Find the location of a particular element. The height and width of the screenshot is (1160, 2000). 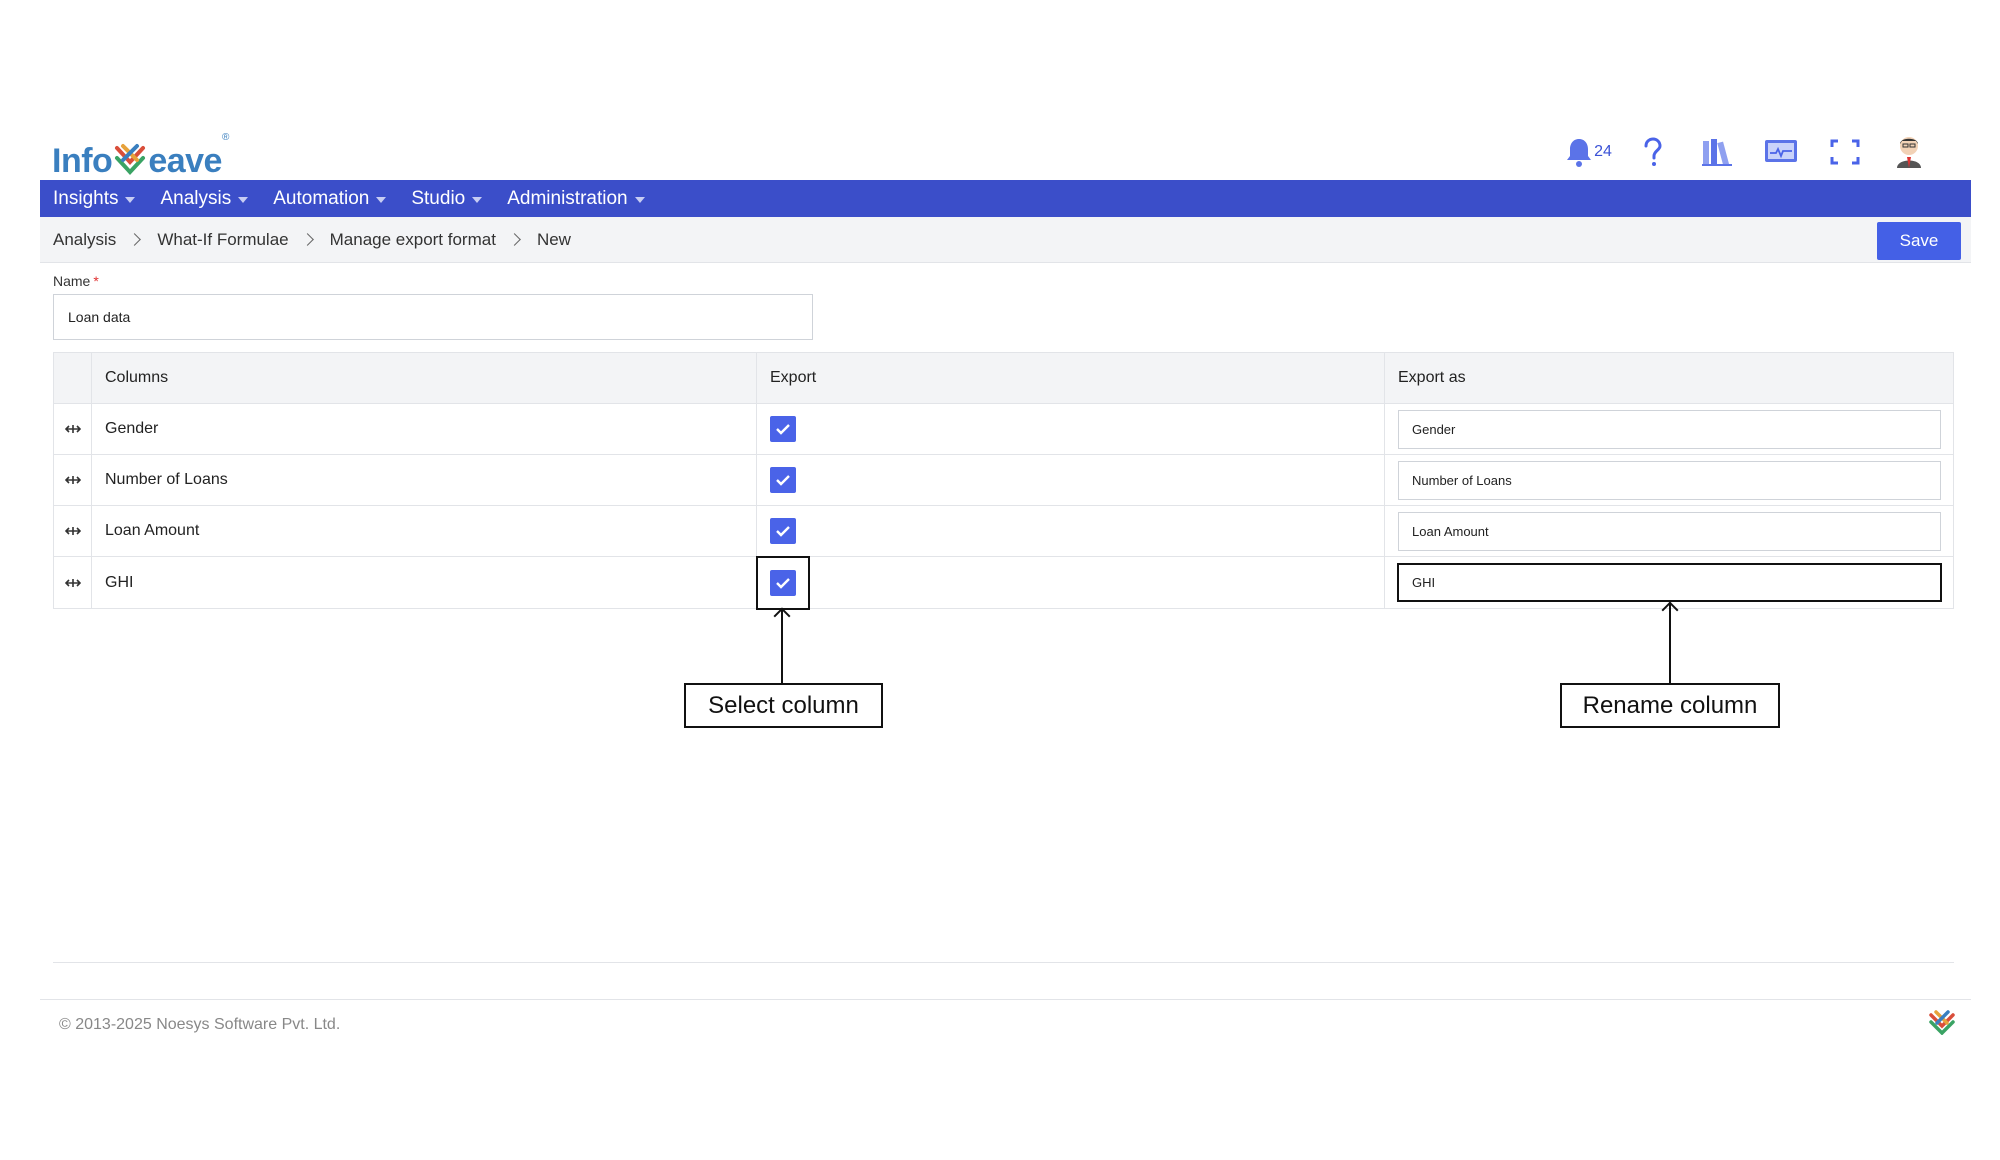

column-name: Number of Loans is located at coordinates (424, 480).